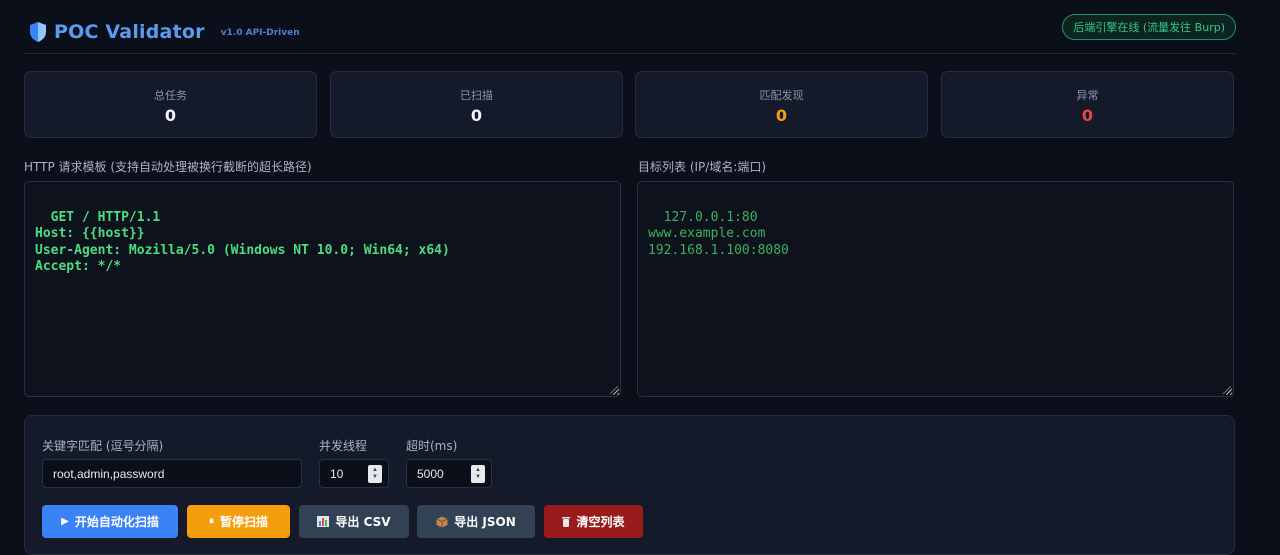  I want to click on stat-label: 匹配发现, so click(781, 95).